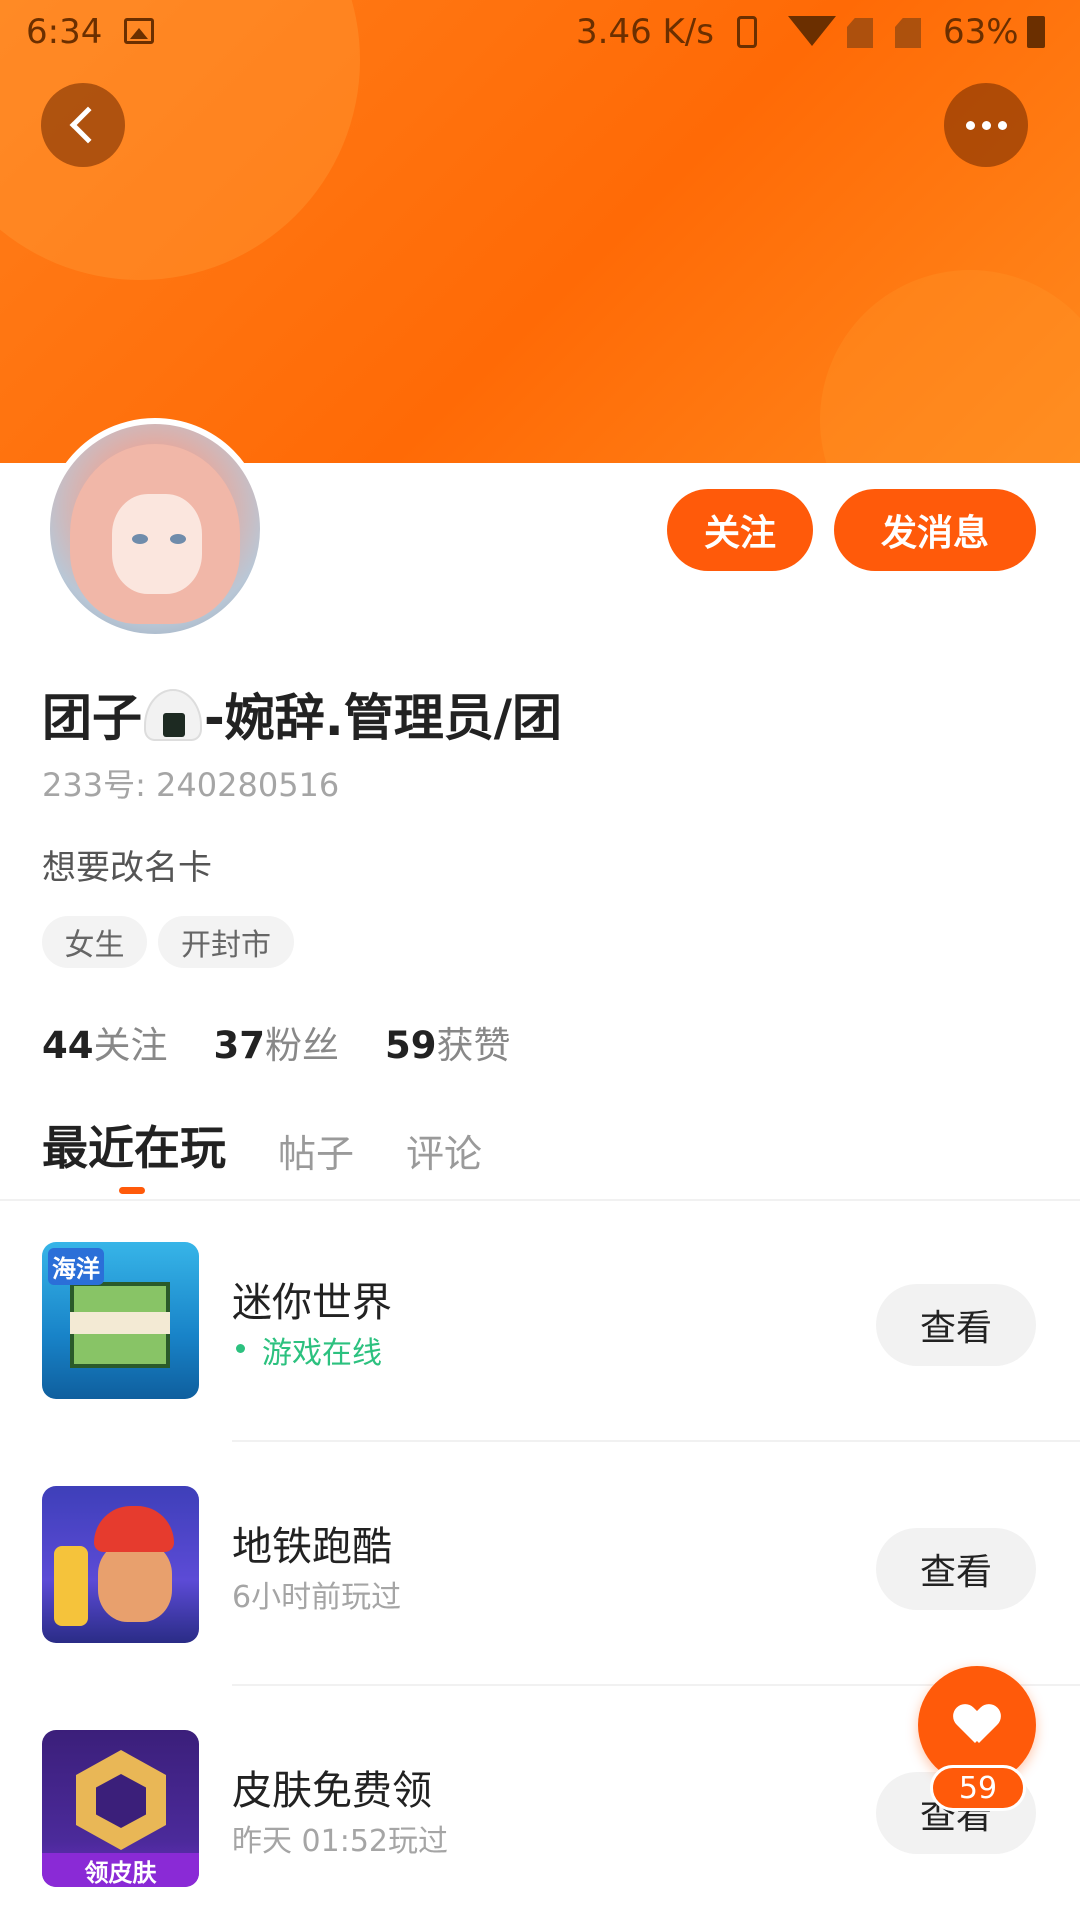 The height and width of the screenshot is (1920, 1080). Describe the element at coordinates (94, 942) in the screenshot. I see `tag-gender: 女生` at that location.